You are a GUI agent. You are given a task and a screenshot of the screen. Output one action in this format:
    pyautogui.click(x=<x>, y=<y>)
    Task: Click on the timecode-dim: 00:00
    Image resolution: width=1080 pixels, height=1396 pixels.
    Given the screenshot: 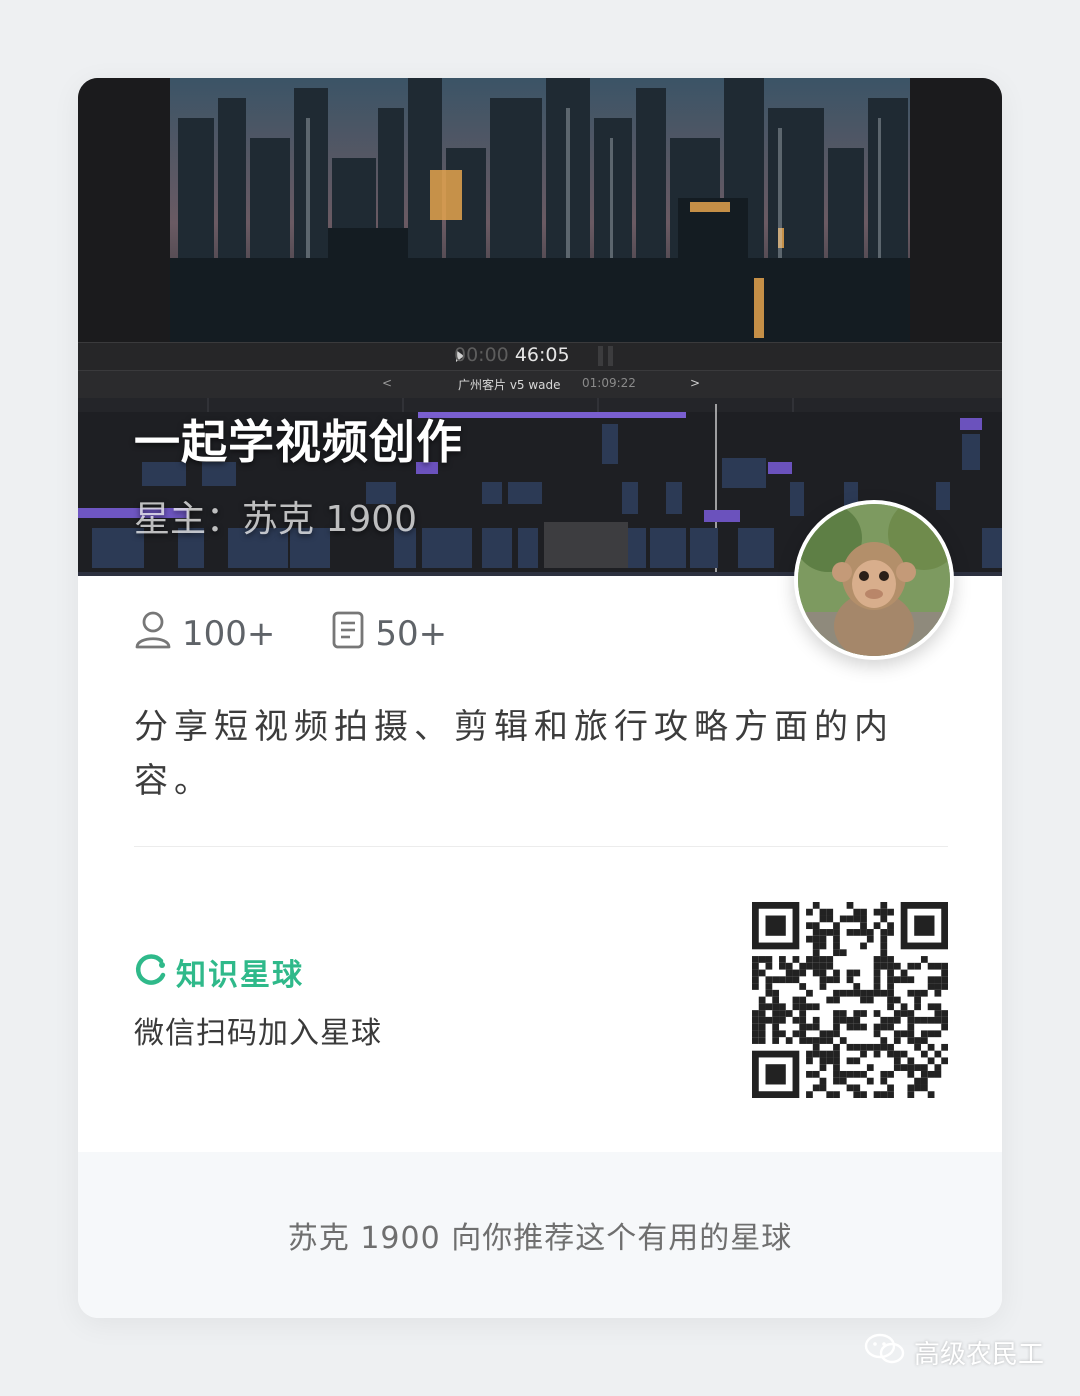 What is the action you would take?
    pyautogui.click(x=481, y=355)
    